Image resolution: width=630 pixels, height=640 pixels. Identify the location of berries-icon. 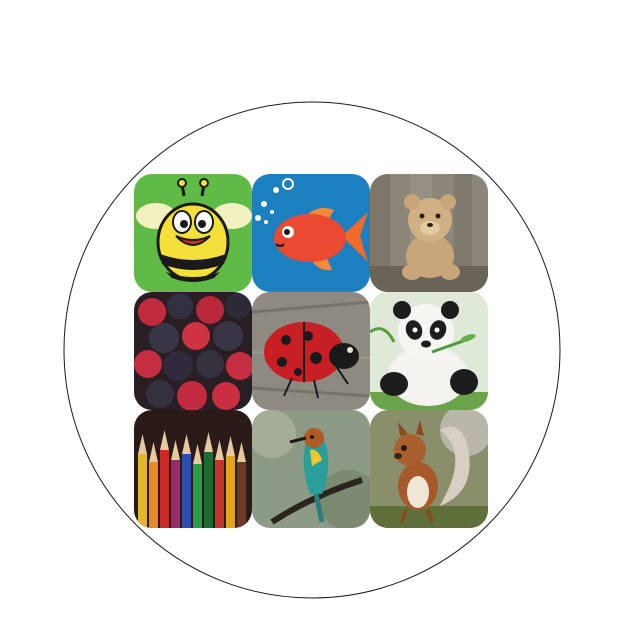
(193, 351).